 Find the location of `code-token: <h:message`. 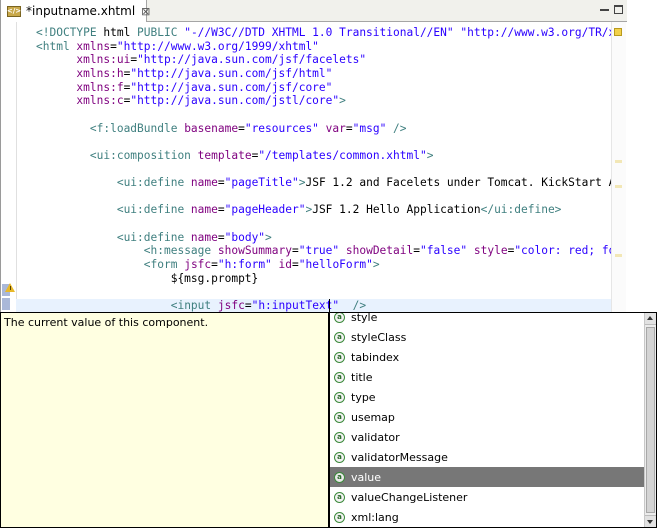

code-token: <h:message is located at coordinates (180, 251).